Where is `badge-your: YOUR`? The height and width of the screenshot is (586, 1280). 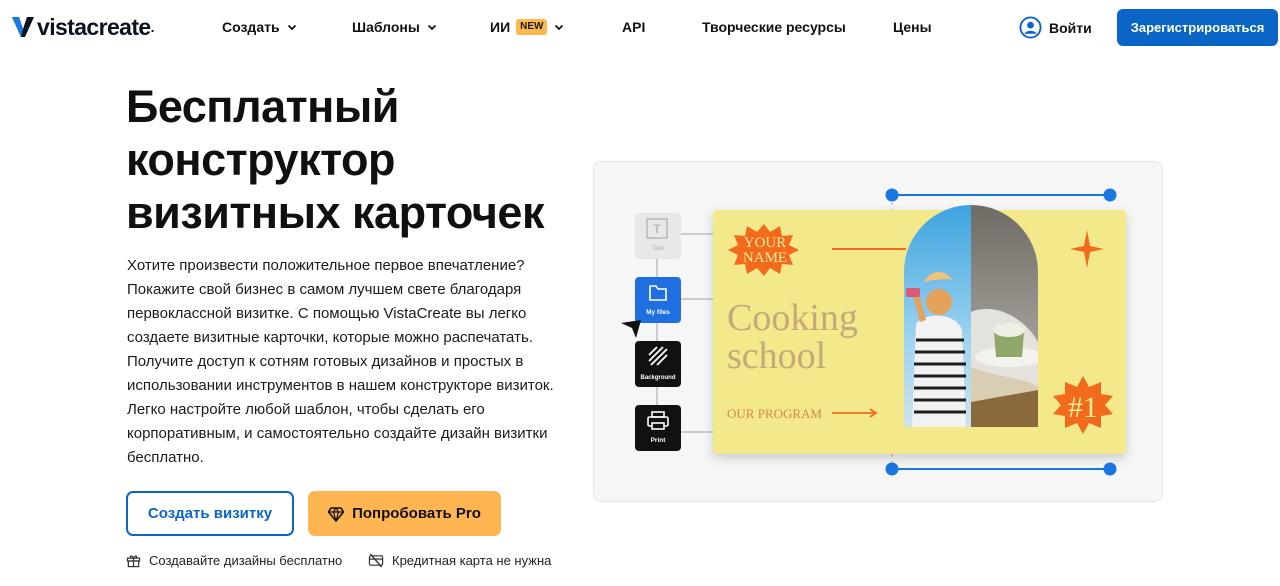 badge-your: YOUR is located at coordinates (765, 243).